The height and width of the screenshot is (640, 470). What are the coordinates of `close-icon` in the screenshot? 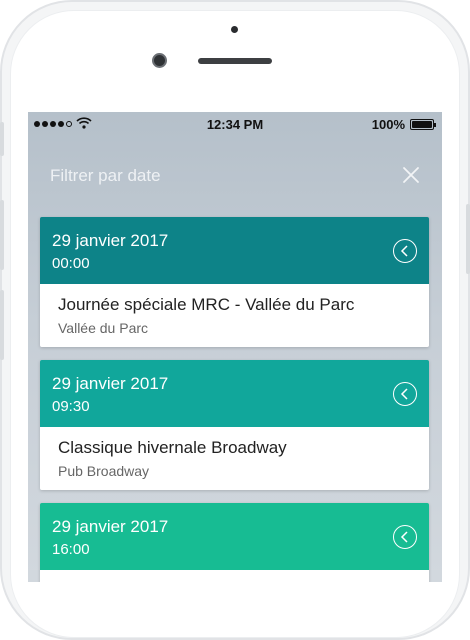 It's located at (411, 175).